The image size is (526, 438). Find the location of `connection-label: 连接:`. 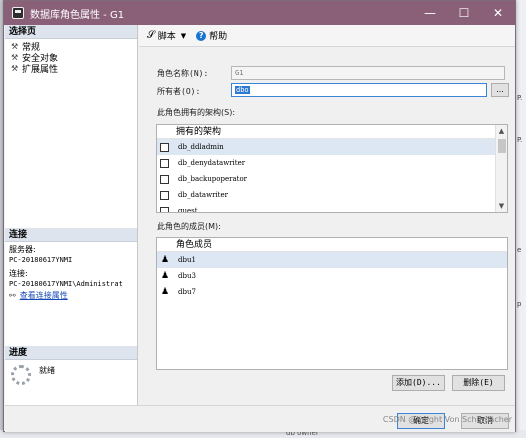

connection-label: 连接: is located at coordinates (18, 273).